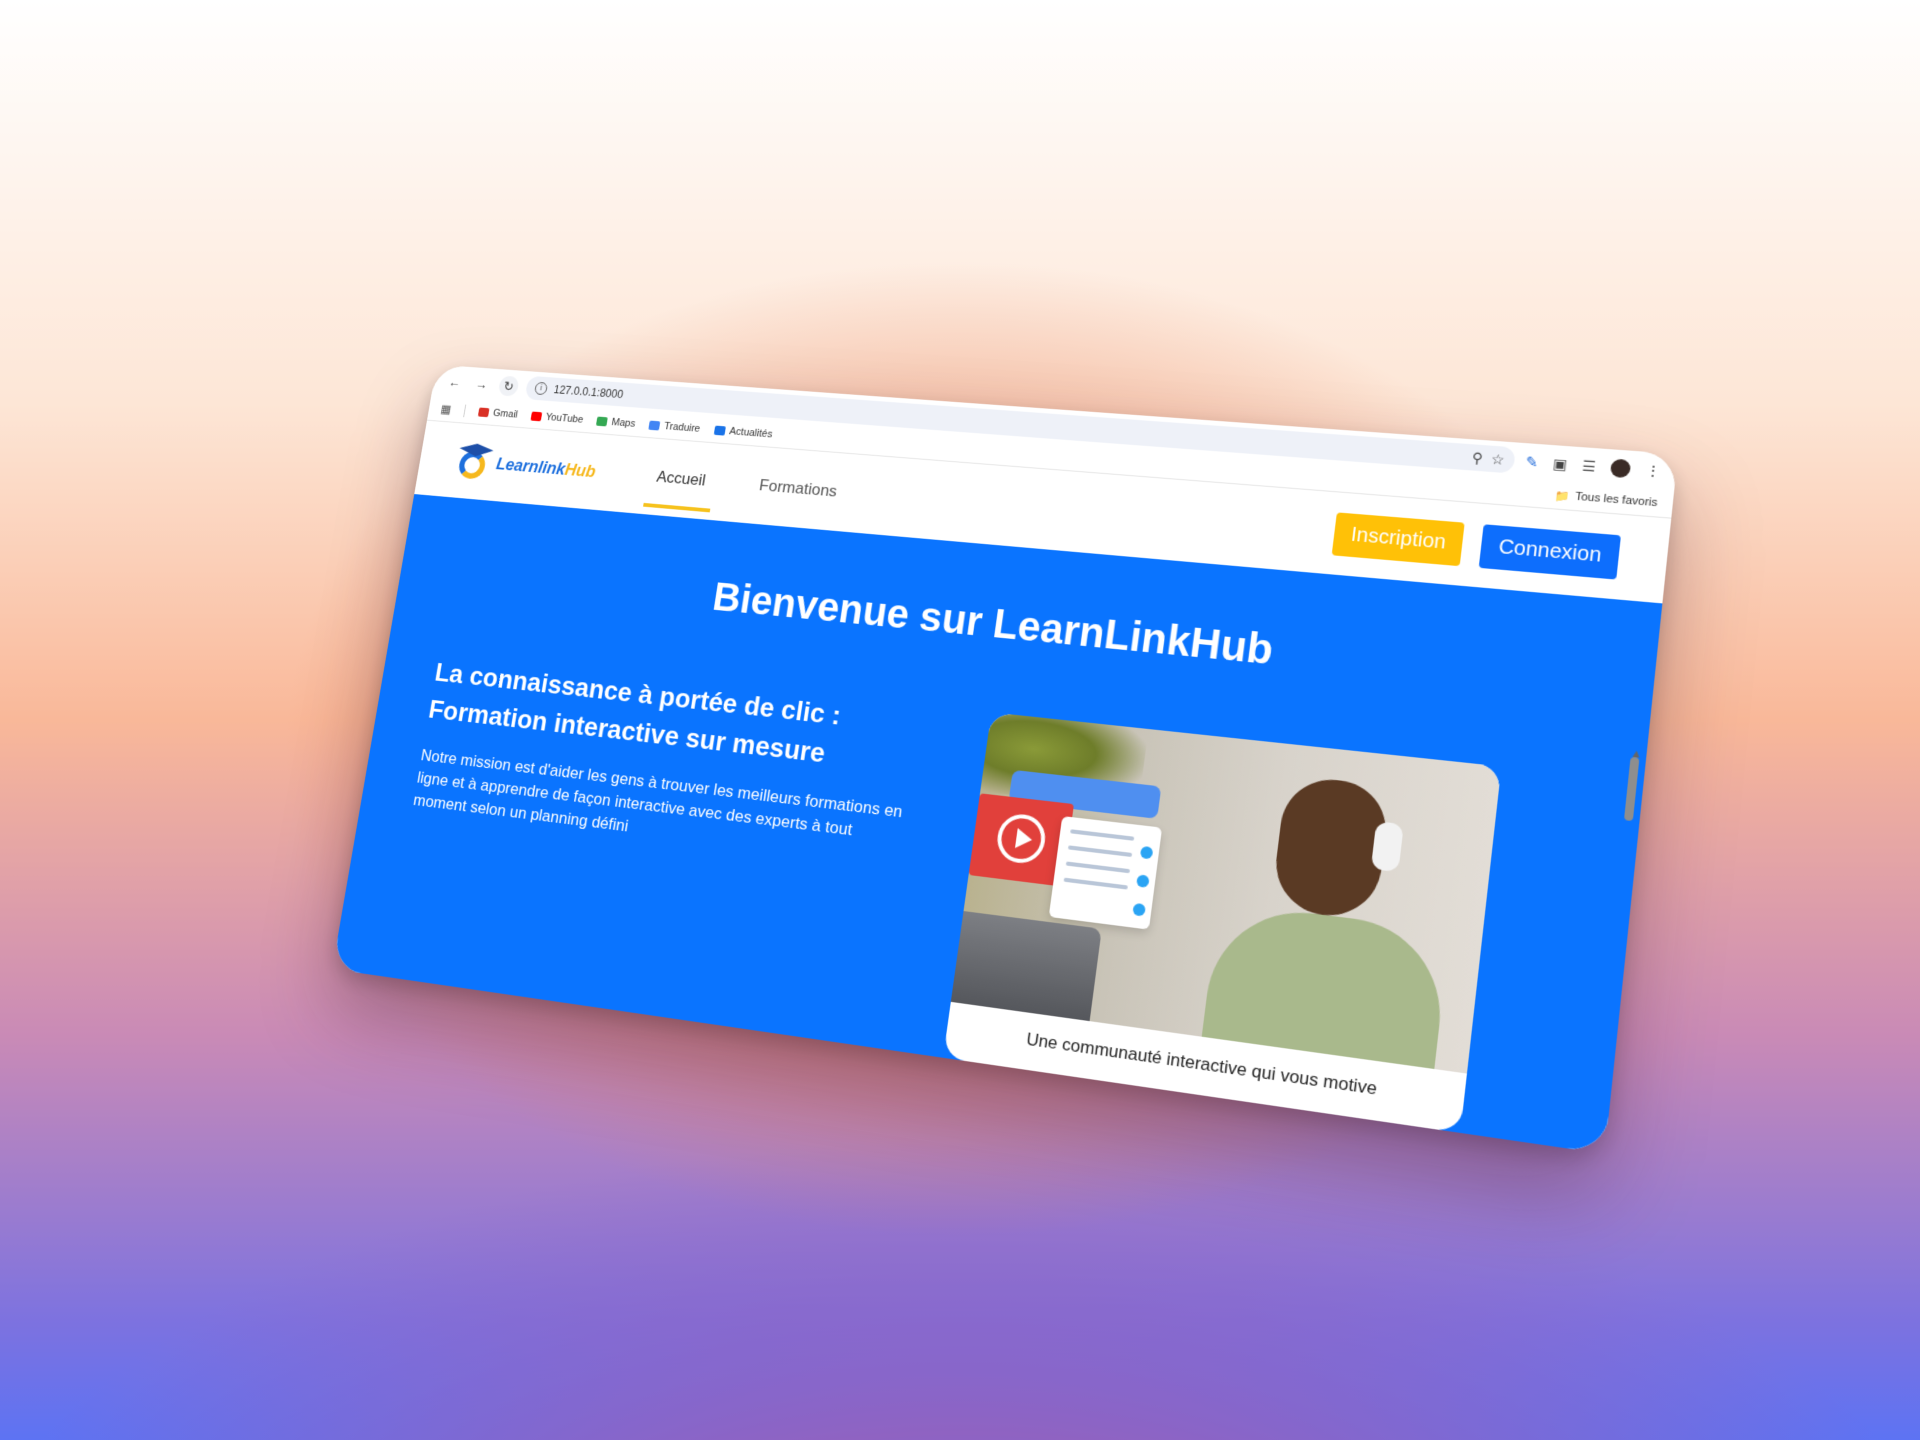  Describe the element at coordinates (1653, 471) in the screenshot. I see `menu-icon: ⋮` at that location.